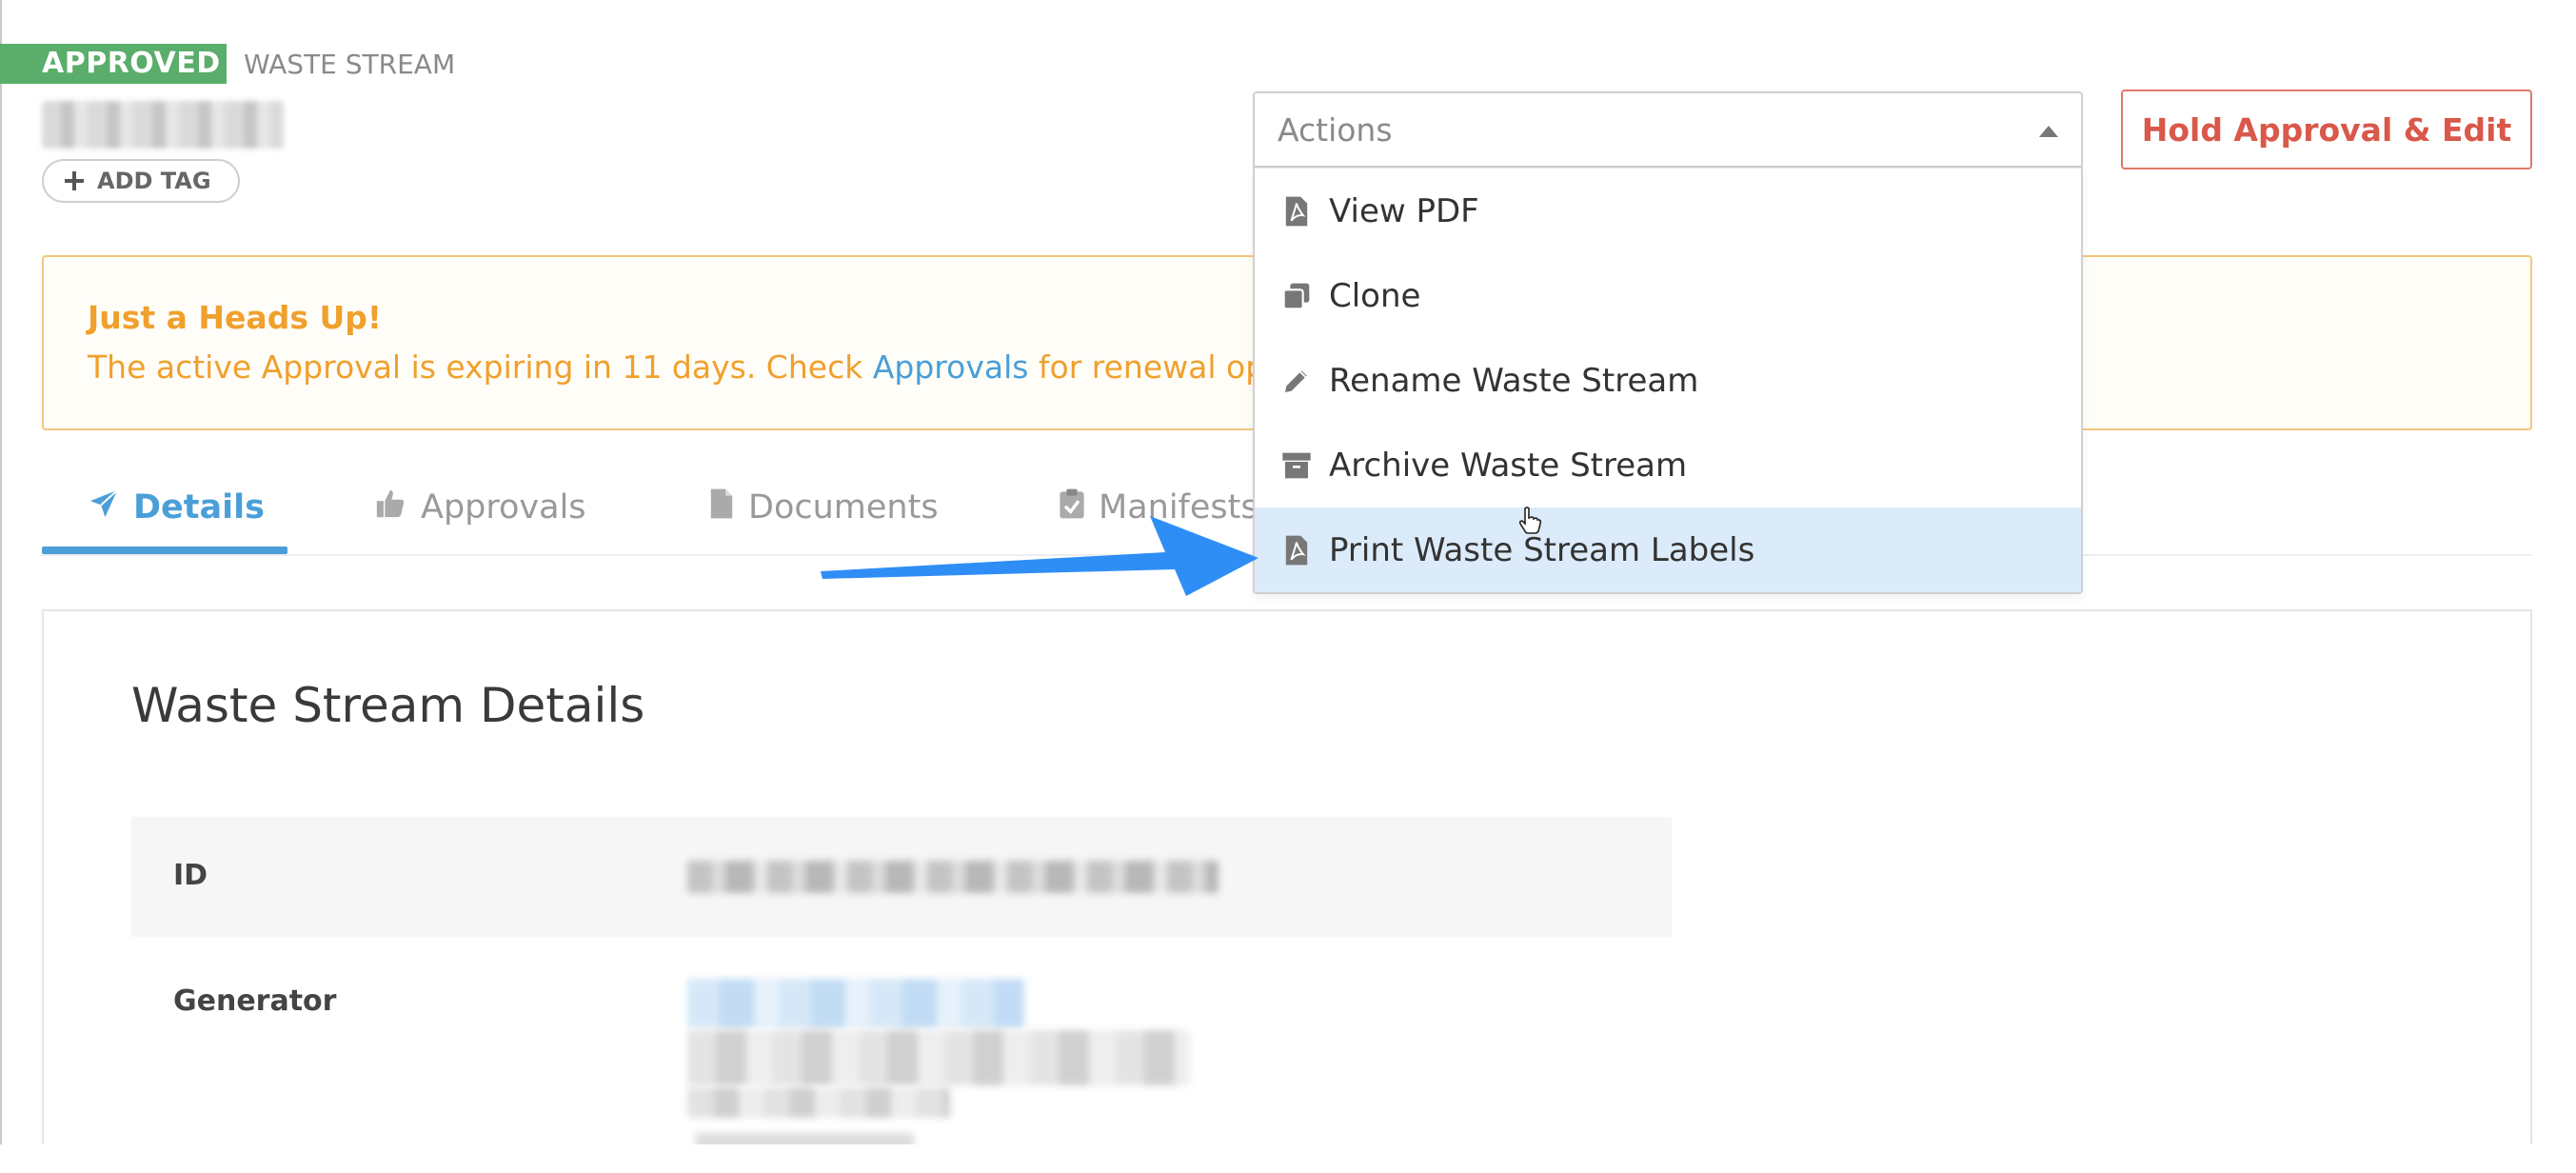 The height and width of the screenshot is (1173, 2576). What do you see at coordinates (939, 1057) in the screenshot?
I see `generator-address-redacted` at bounding box center [939, 1057].